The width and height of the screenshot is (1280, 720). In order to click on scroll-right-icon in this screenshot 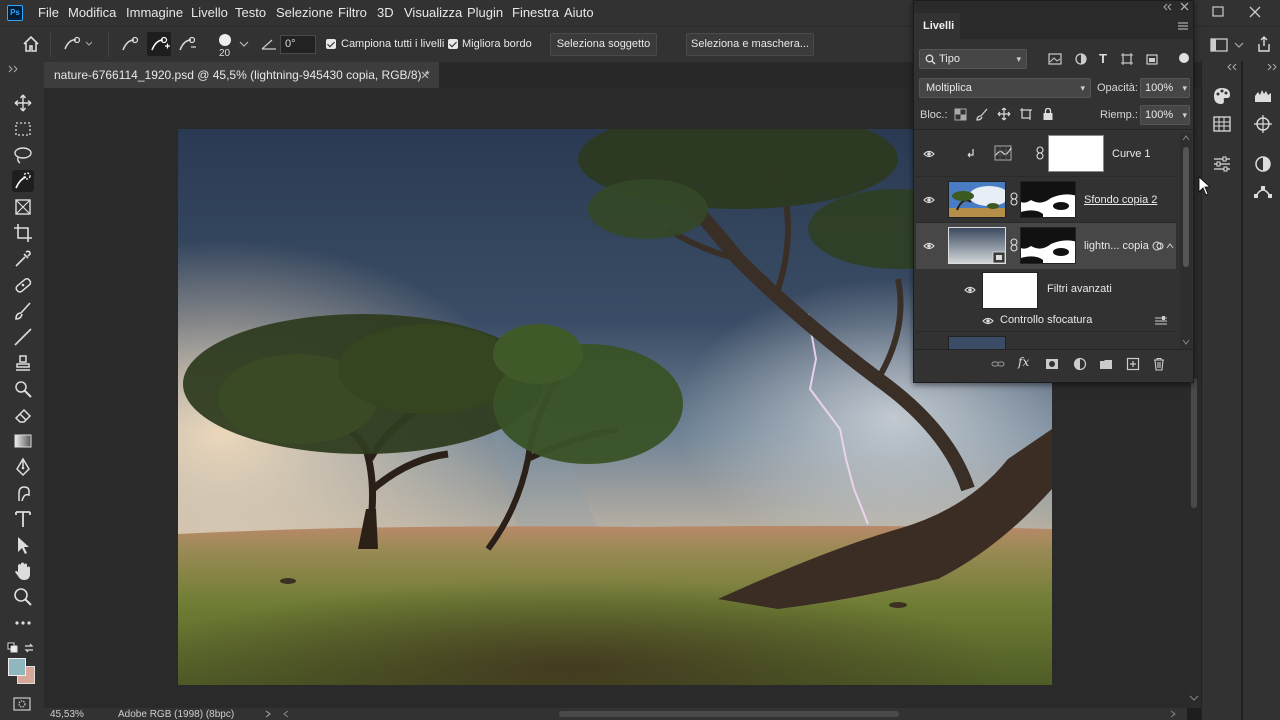, I will do `click(1173, 714)`.